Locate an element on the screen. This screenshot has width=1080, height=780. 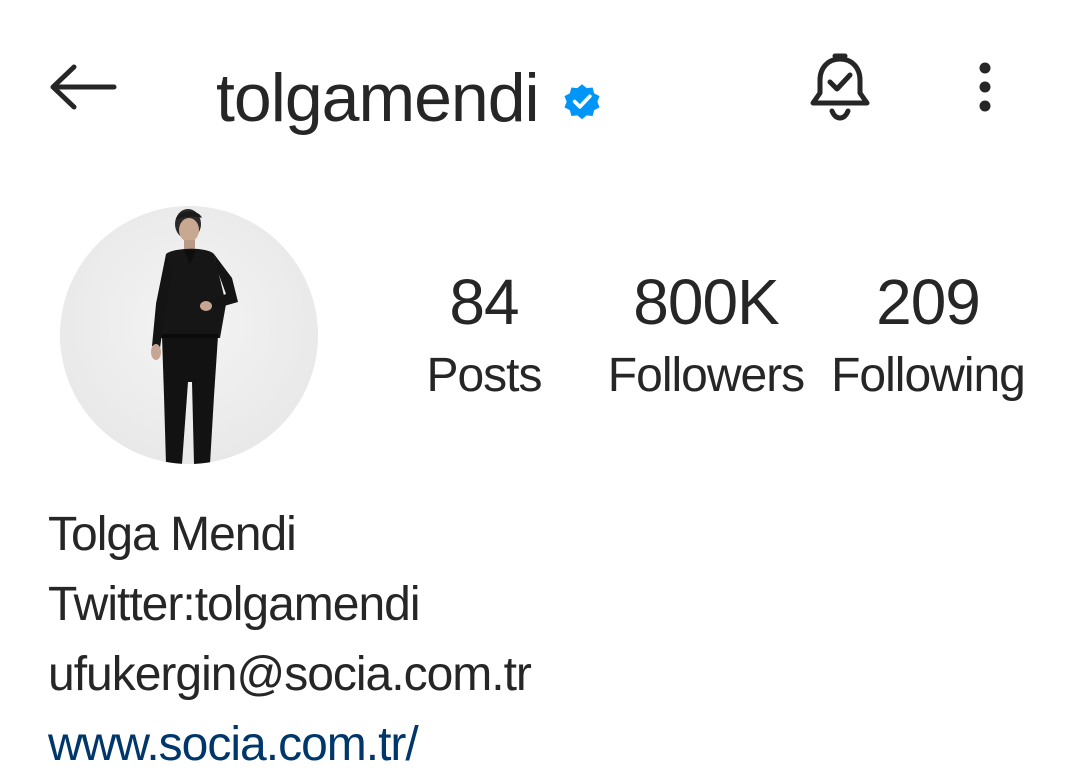
more-options-button is located at coordinates (985, 87).